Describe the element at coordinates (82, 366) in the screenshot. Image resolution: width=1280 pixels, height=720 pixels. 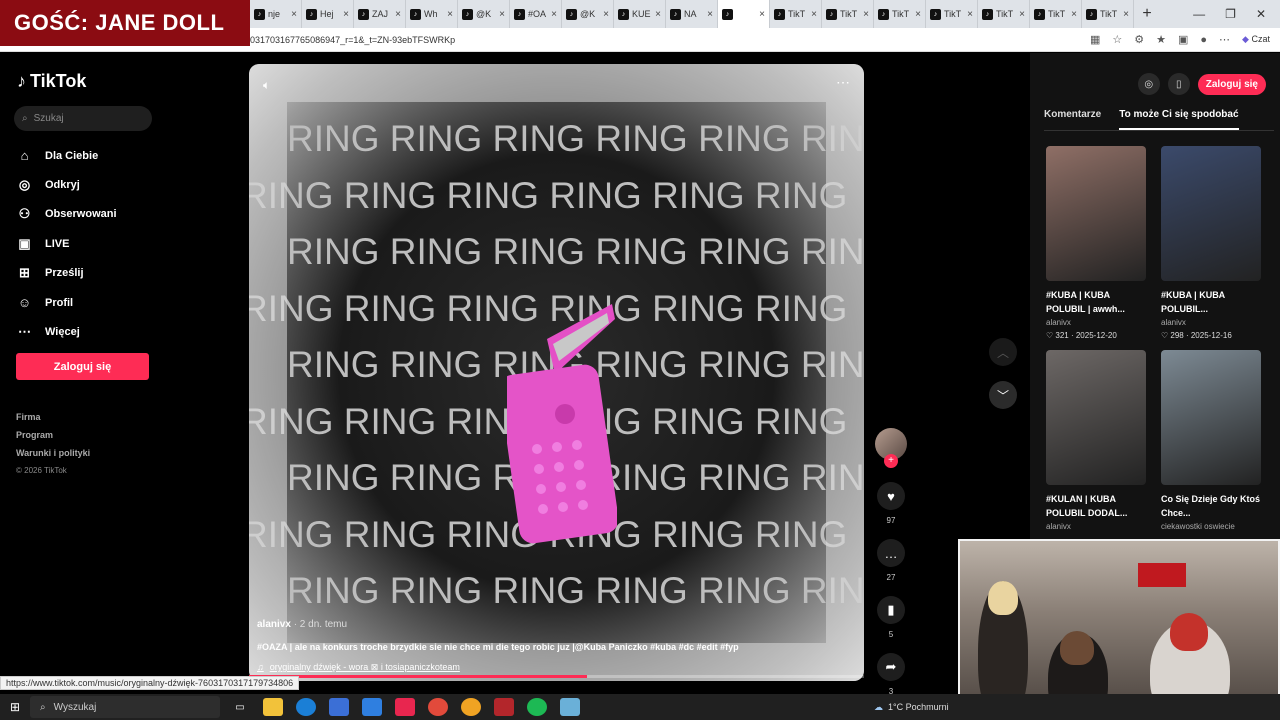
I see `sidebar-login-button: Zaloguj się` at that location.